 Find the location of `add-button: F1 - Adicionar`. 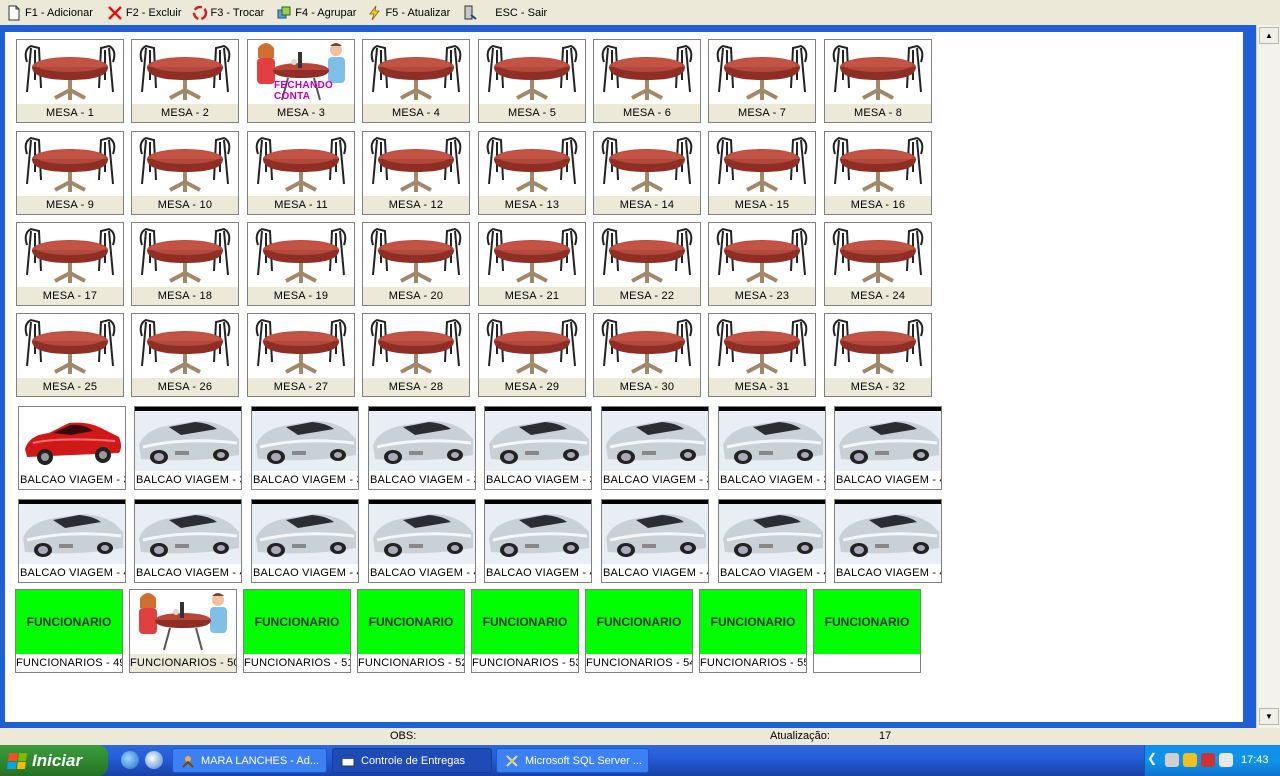

add-button: F1 - Adicionar is located at coordinates (51, 13).